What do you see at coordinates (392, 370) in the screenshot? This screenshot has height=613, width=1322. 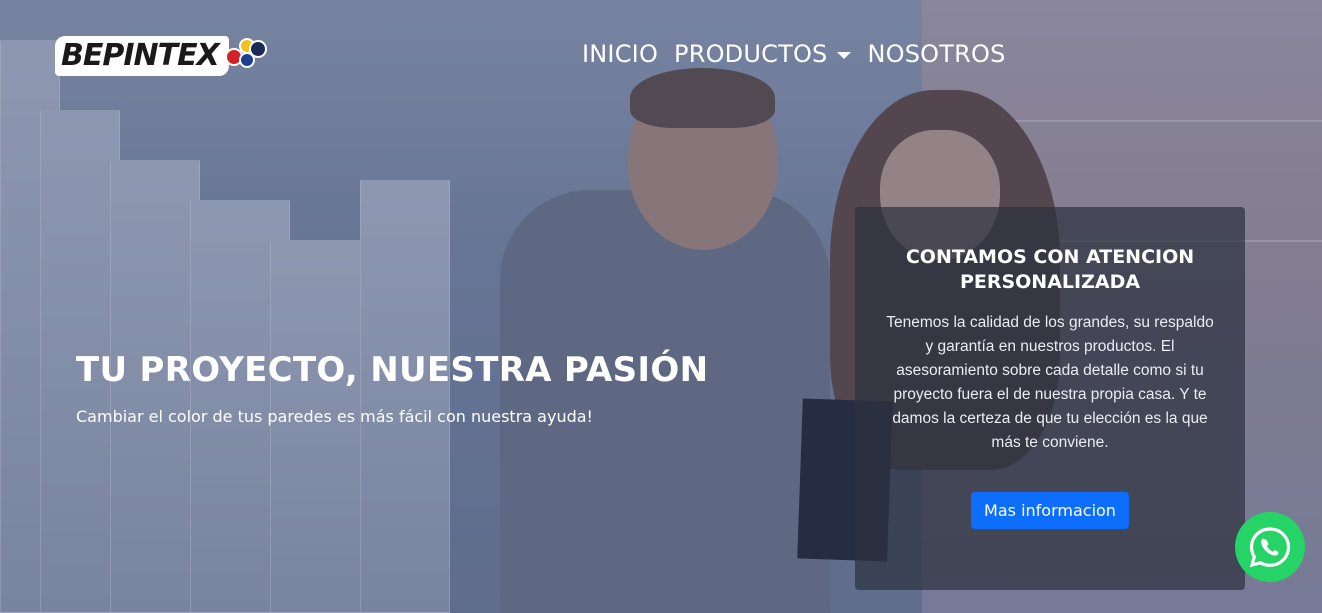 I see `hero-title: TU PROYECTO, NUESTRA PASIÓN` at bounding box center [392, 370].